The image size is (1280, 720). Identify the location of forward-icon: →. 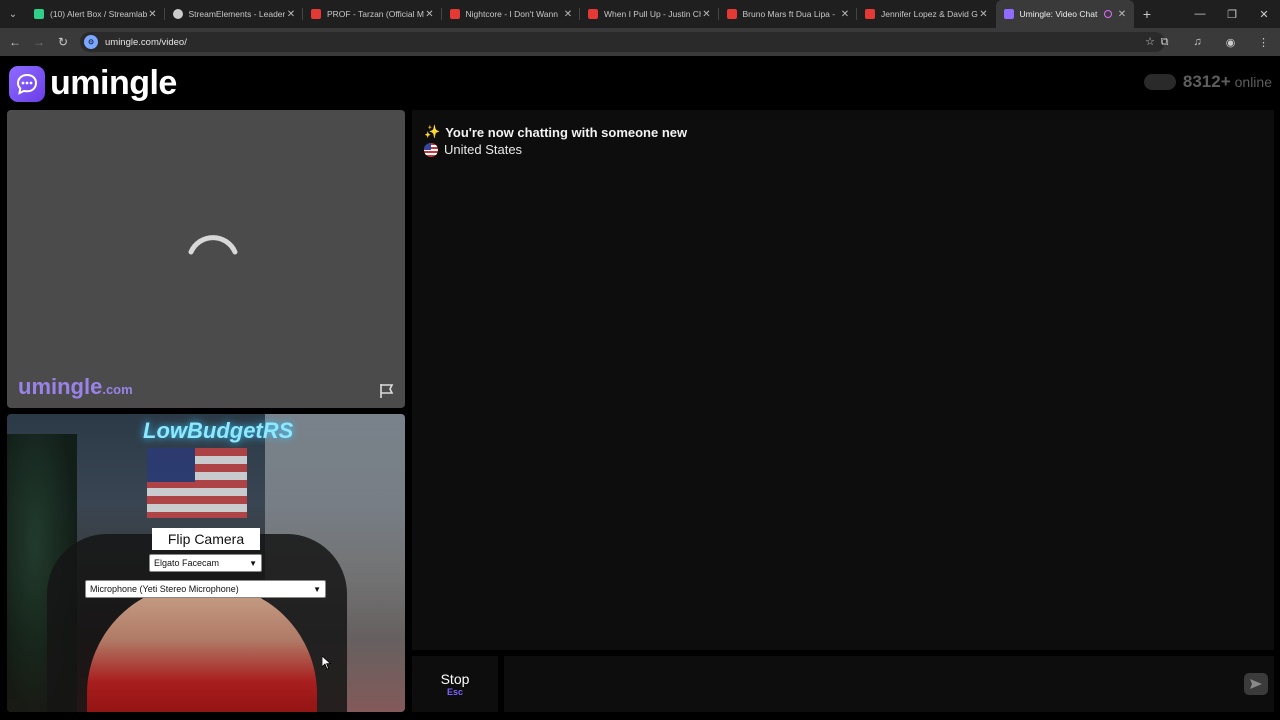
(39, 42).